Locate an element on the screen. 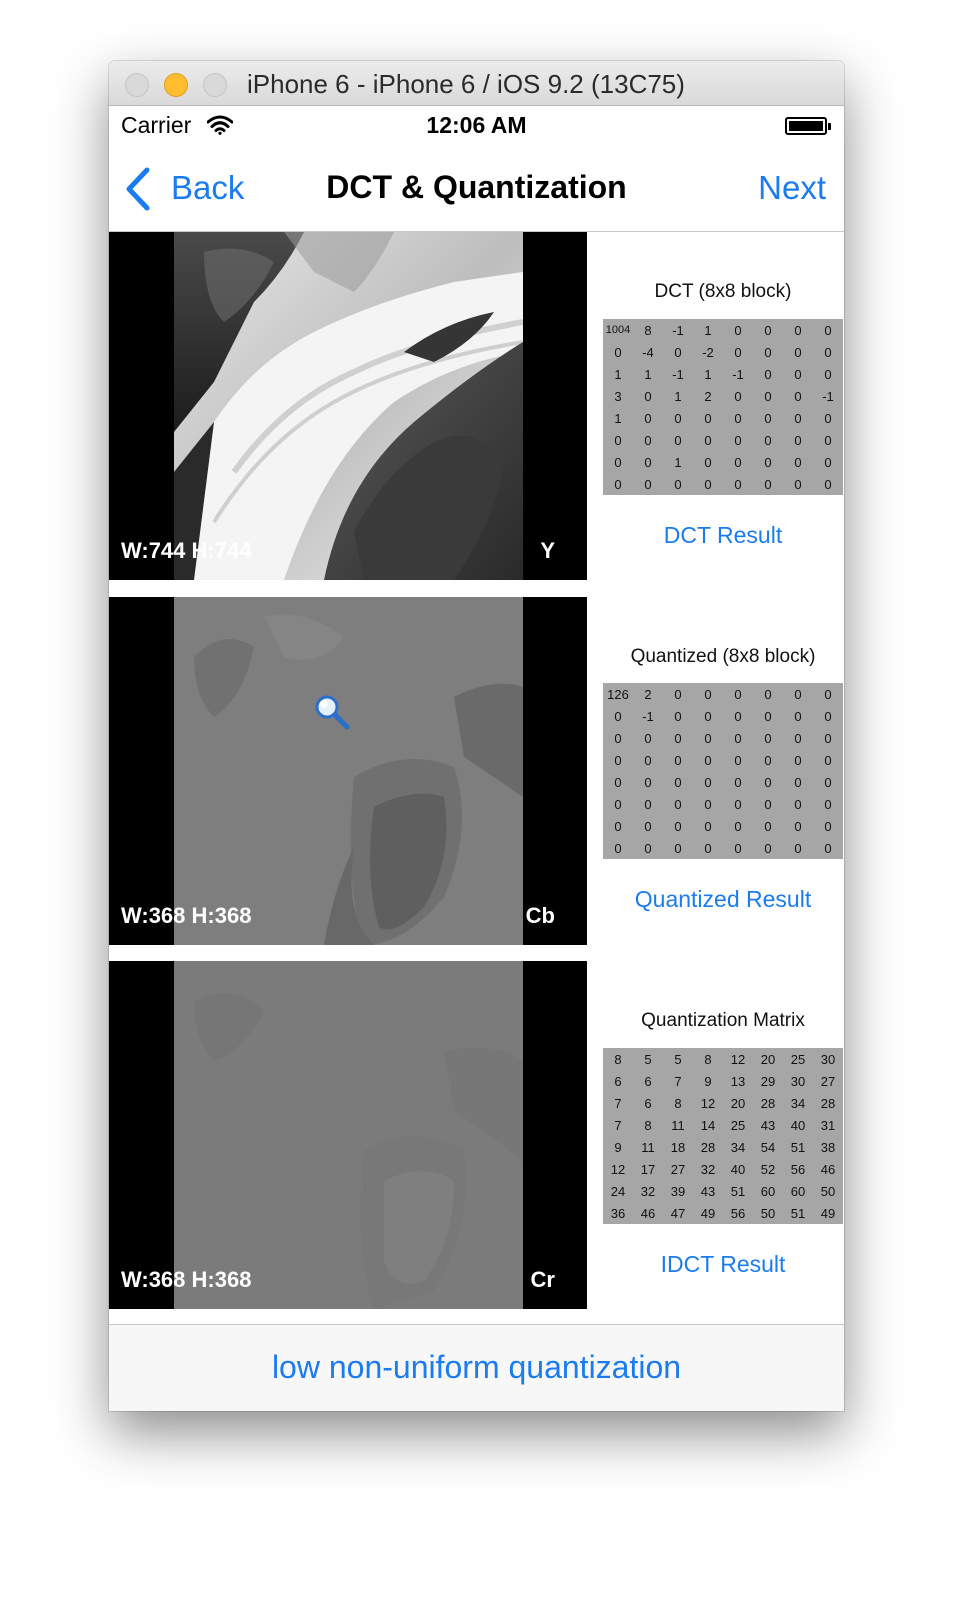  matrix-cell: 51 is located at coordinates (738, 1191).